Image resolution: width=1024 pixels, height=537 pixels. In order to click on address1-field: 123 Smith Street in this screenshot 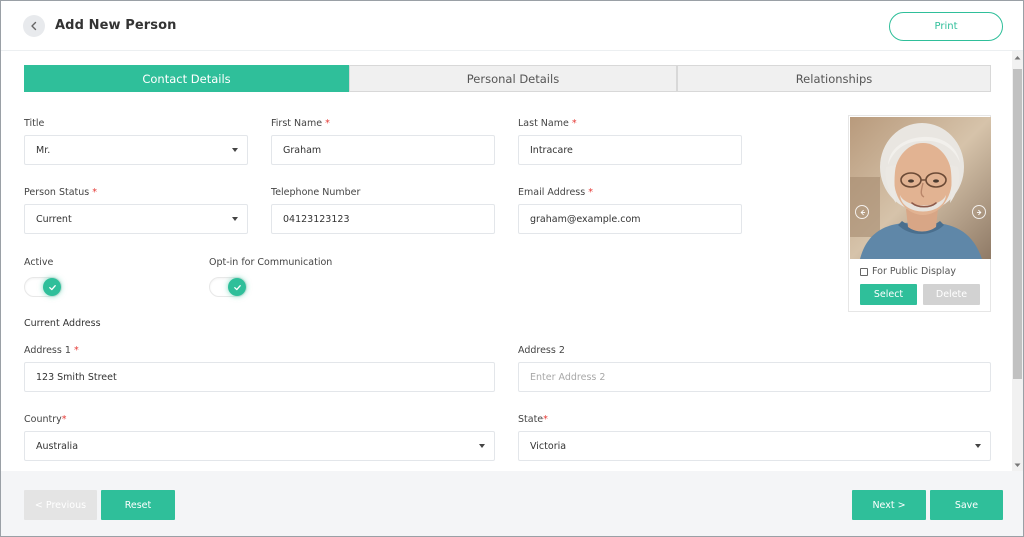, I will do `click(259, 377)`.